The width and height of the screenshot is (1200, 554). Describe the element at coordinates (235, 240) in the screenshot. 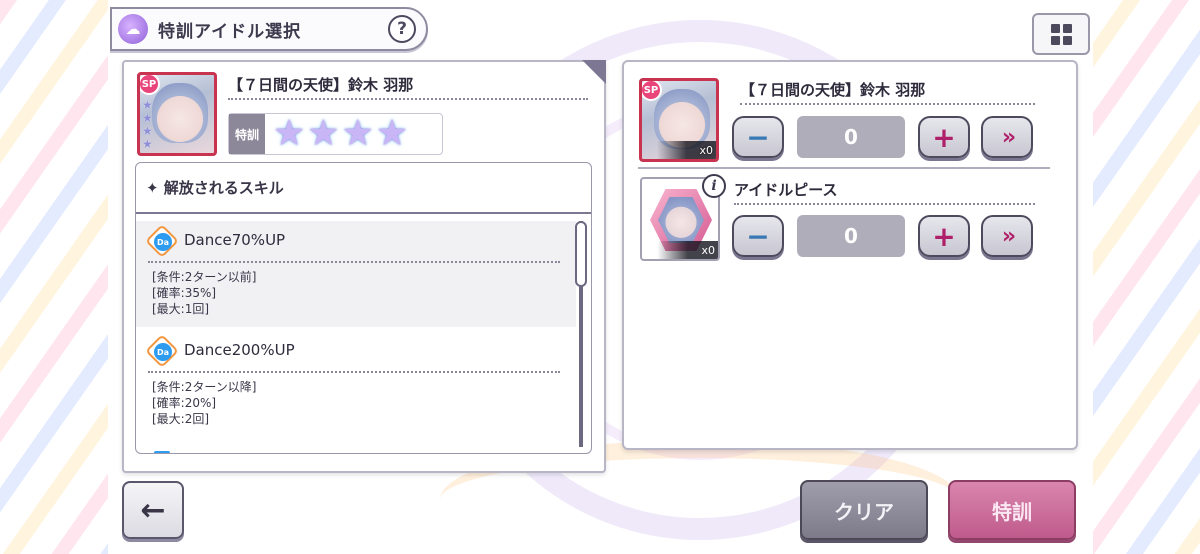

I see `skill-name: Dance70%UP` at that location.